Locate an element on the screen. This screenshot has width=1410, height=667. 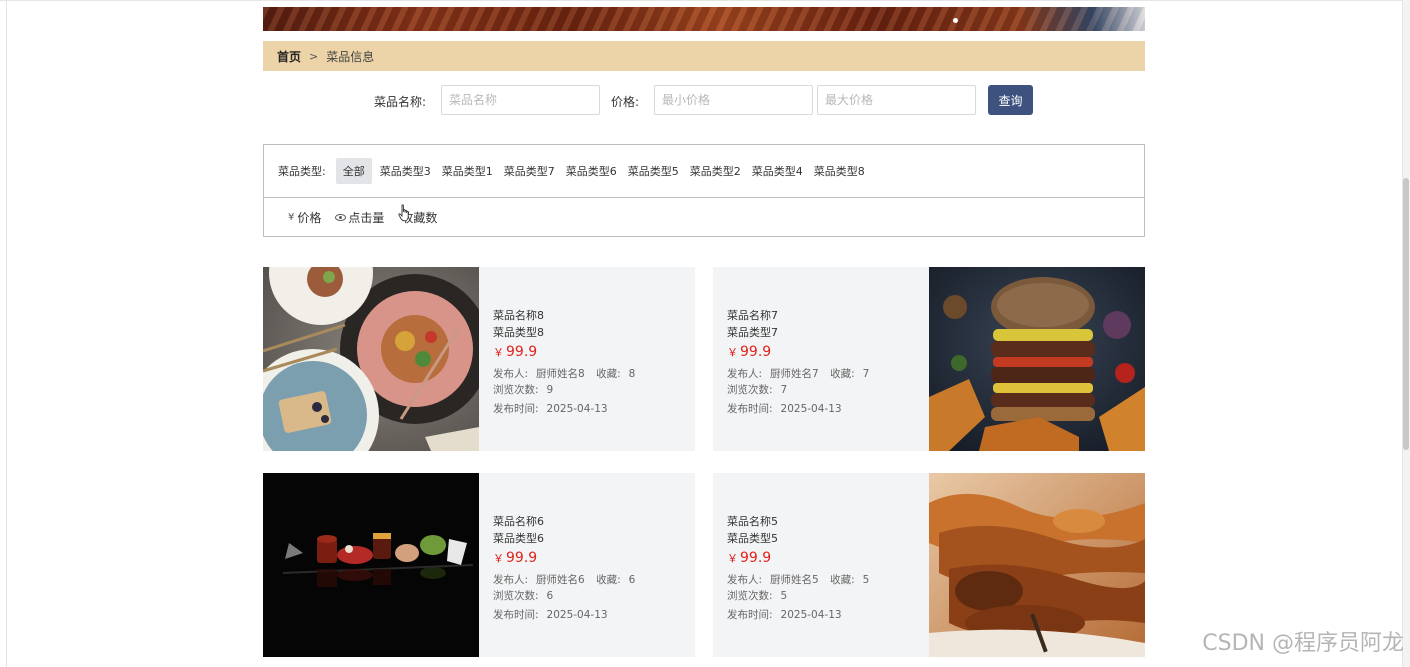
views: 浏览次数: 5 is located at coordinates (828, 596).